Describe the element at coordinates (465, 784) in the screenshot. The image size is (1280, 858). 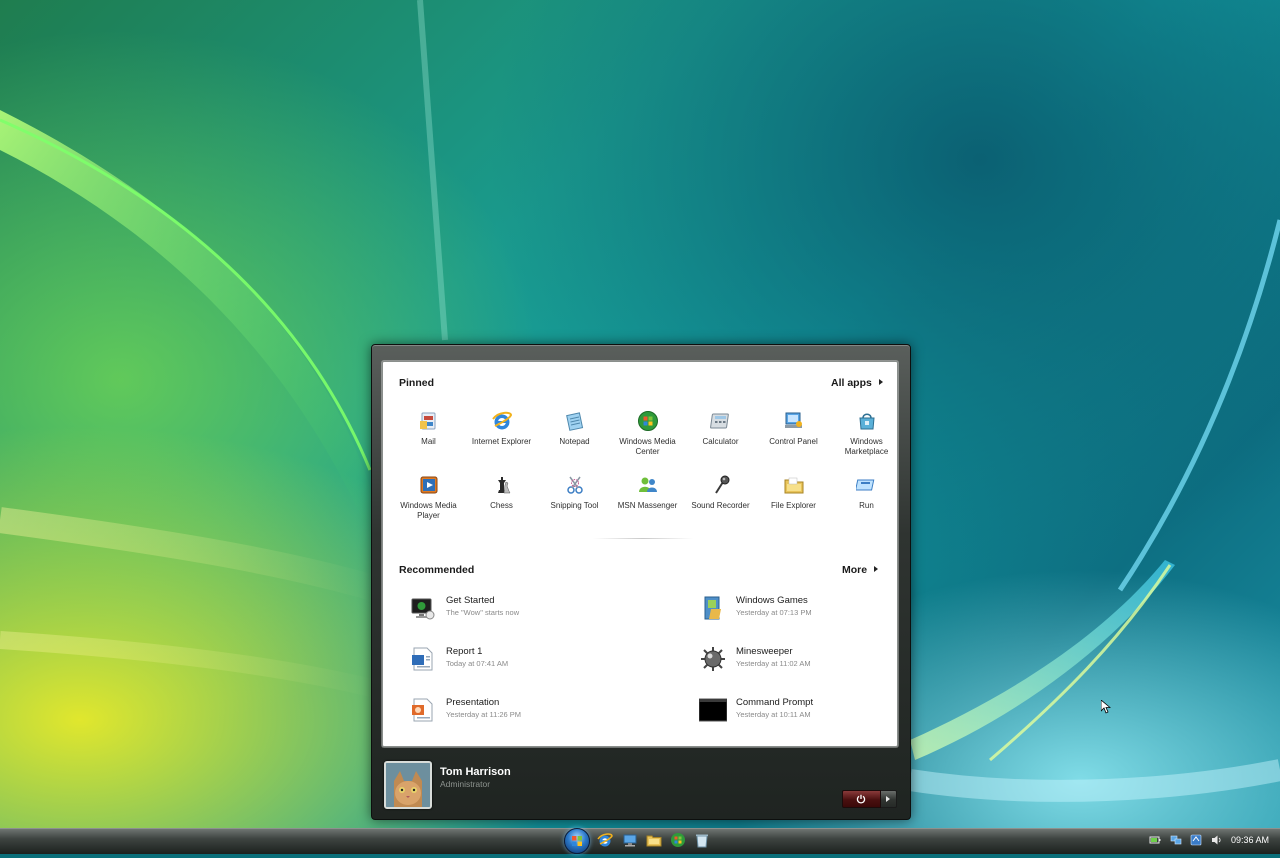
I see `user-role: Administrator` at that location.